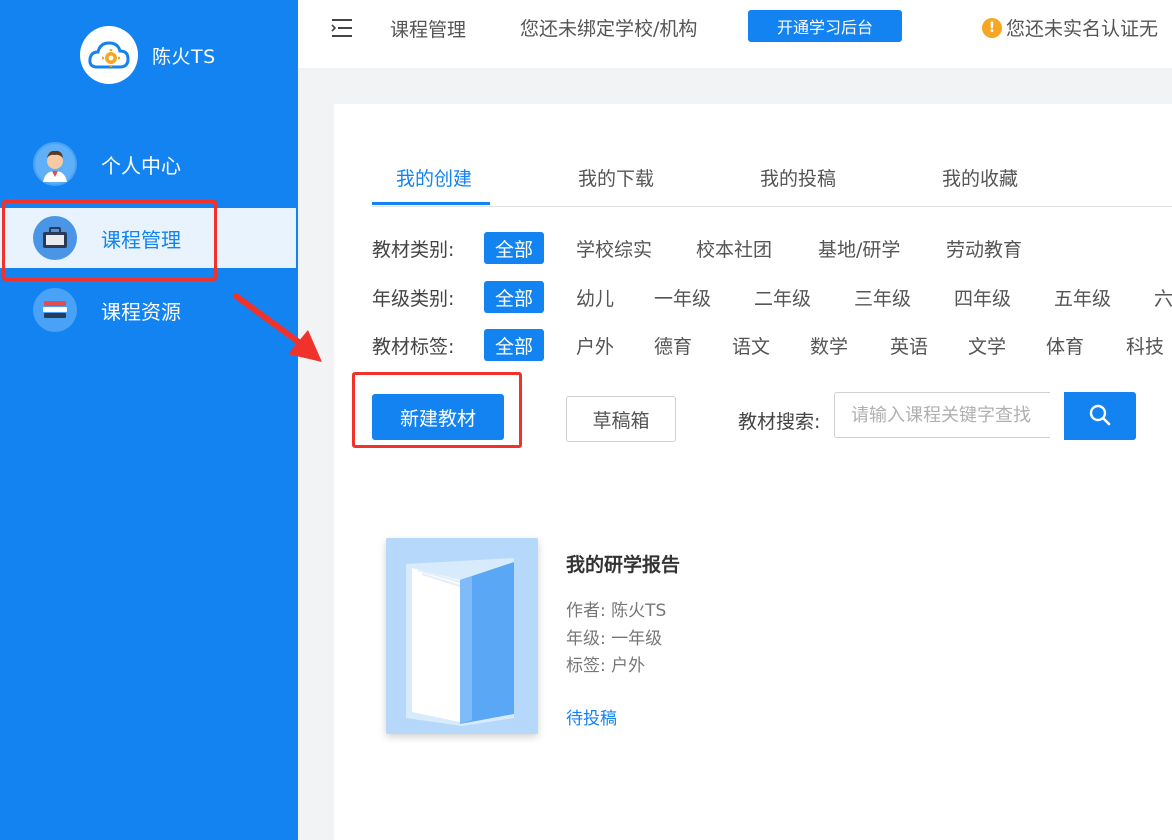 Image resolution: width=1172 pixels, height=840 pixels. What do you see at coordinates (682, 297) in the screenshot?
I see `filter-option: 一年级` at bounding box center [682, 297].